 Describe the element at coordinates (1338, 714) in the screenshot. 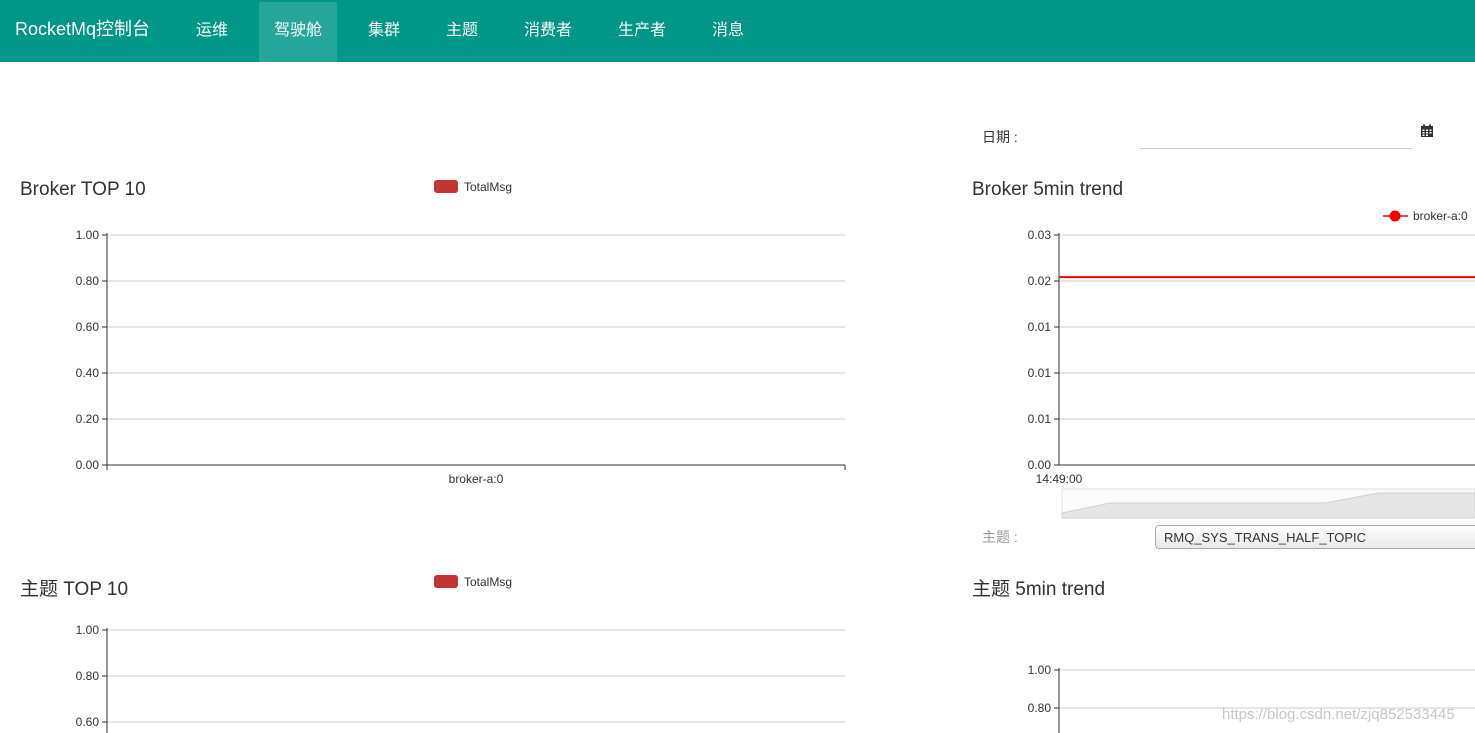

I see `watermark-text: https://blog.csdn.net/zjq852533445` at that location.